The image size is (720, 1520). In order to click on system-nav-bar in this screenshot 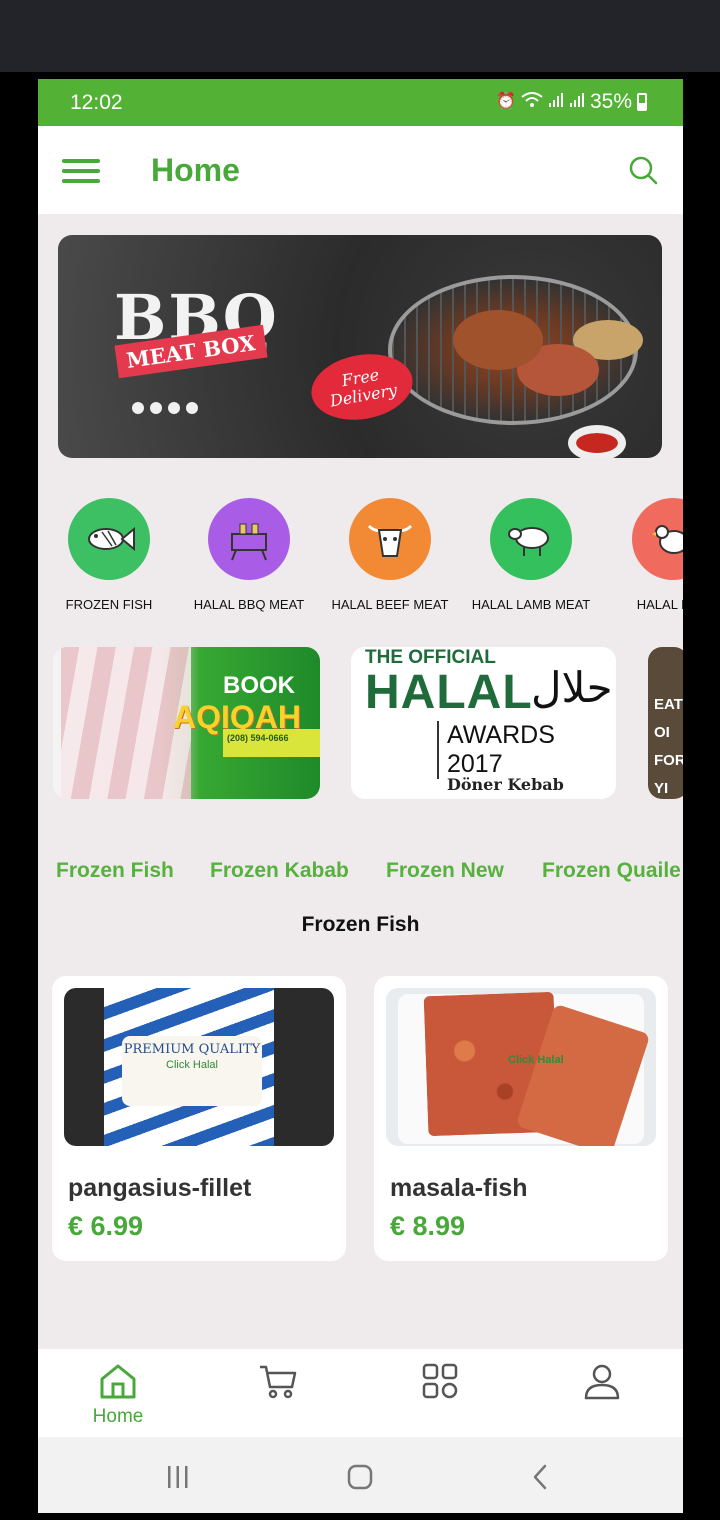, I will do `click(360, 1475)`.